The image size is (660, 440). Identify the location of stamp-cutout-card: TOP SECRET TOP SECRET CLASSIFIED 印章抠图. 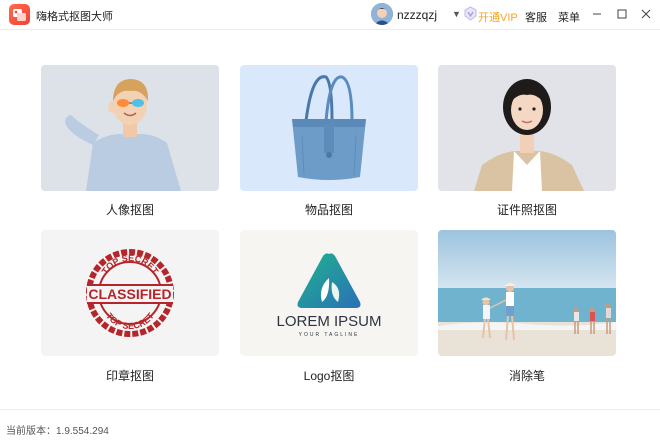
(130, 306).